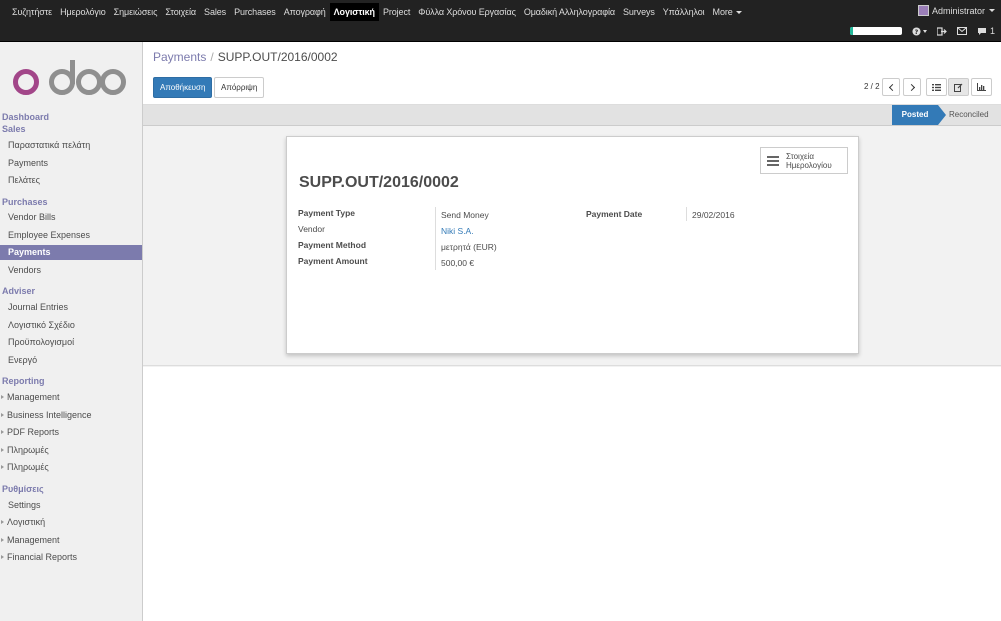  What do you see at coordinates (71, 360) in the screenshot?
I see `sidebar-item-assets: Ενεργό` at bounding box center [71, 360].